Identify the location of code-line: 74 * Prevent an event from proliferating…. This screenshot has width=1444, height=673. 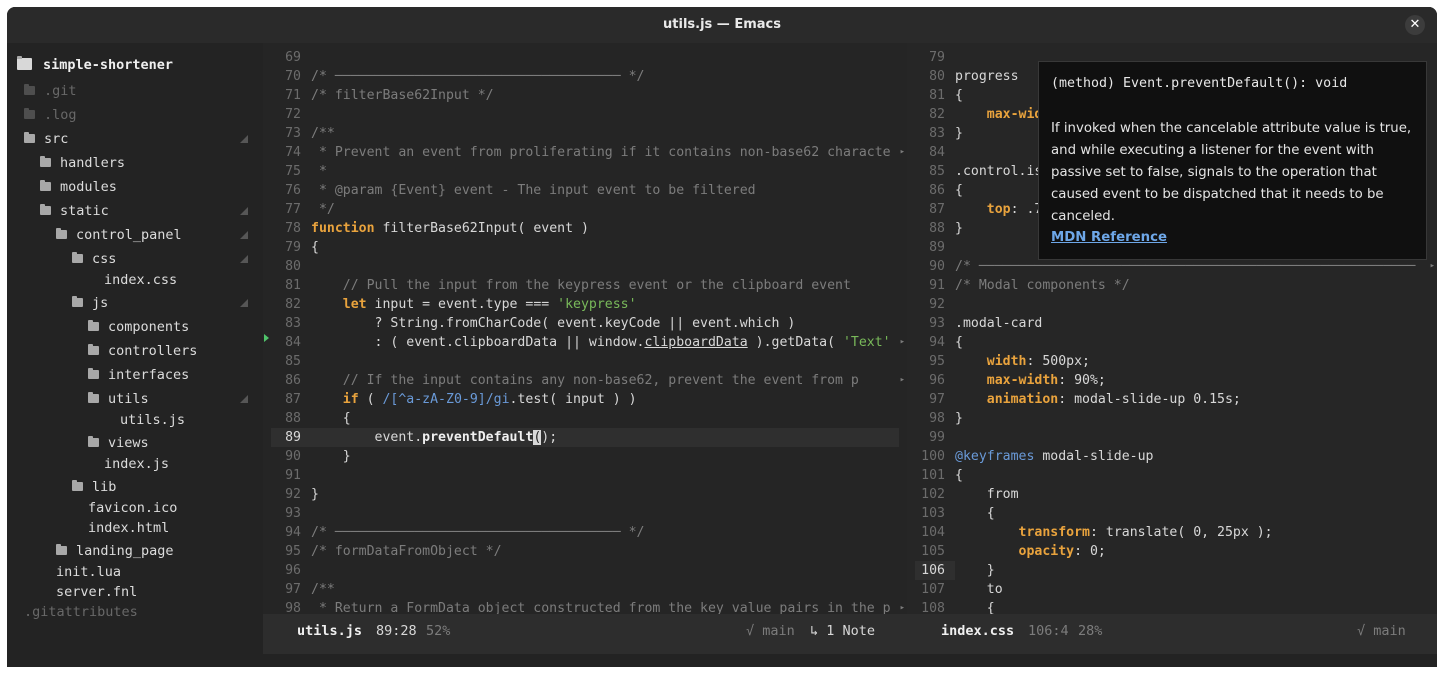
(585, 152).